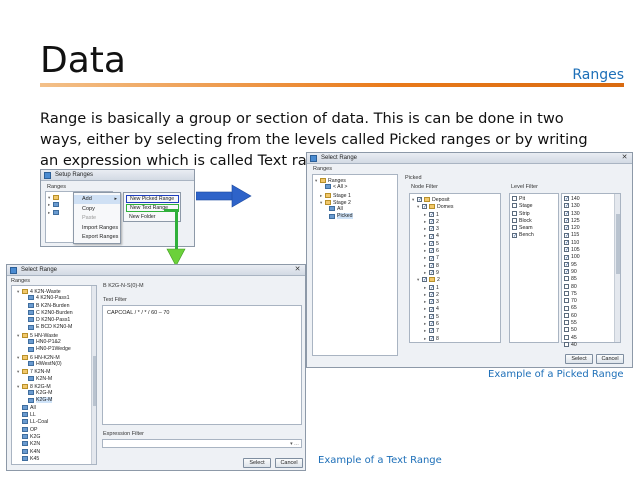 This screenshot has width=638, height=478. What do you see at coordinates (54, 349) in the screenshot?
I see `tree-row: HN0-P1Wedge` at bounding box center [54, 349].